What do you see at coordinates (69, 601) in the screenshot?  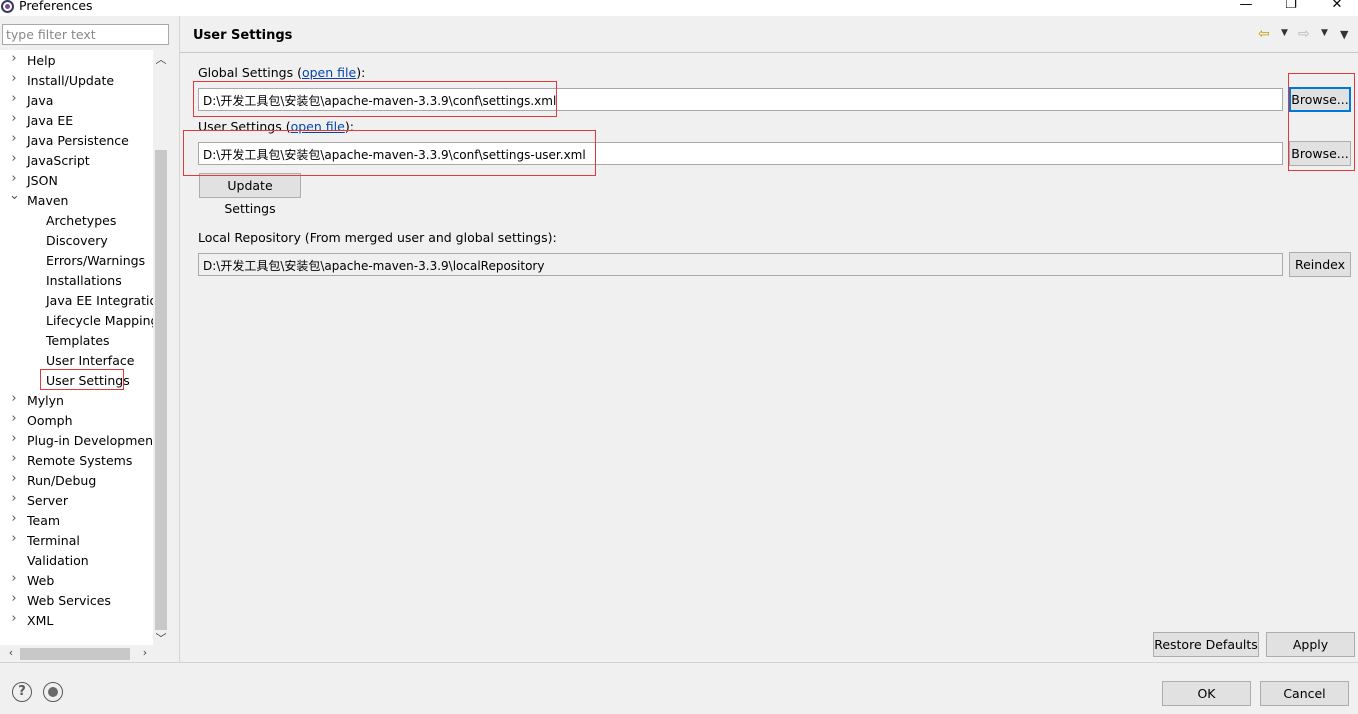 I see `tree-item-web-services: Web Services` at bounding box center [69, 601].